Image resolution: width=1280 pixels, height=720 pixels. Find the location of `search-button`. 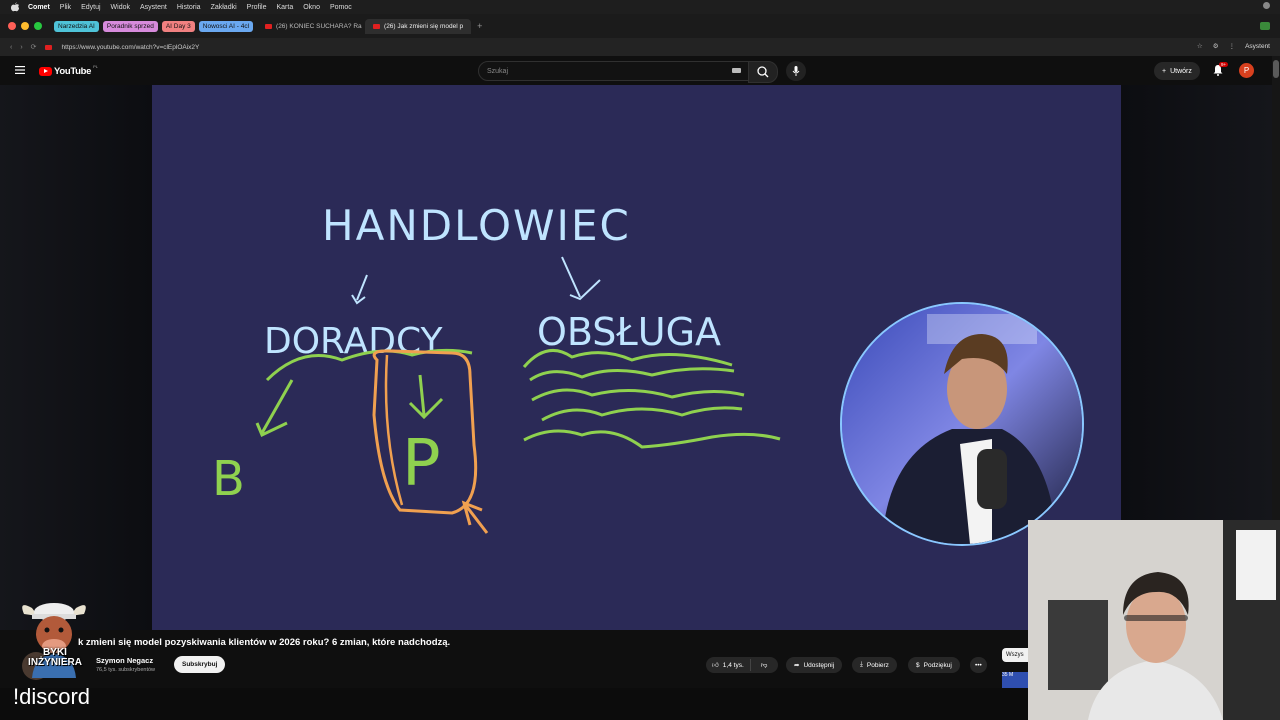

search-button is located at coordinates (763, 72).